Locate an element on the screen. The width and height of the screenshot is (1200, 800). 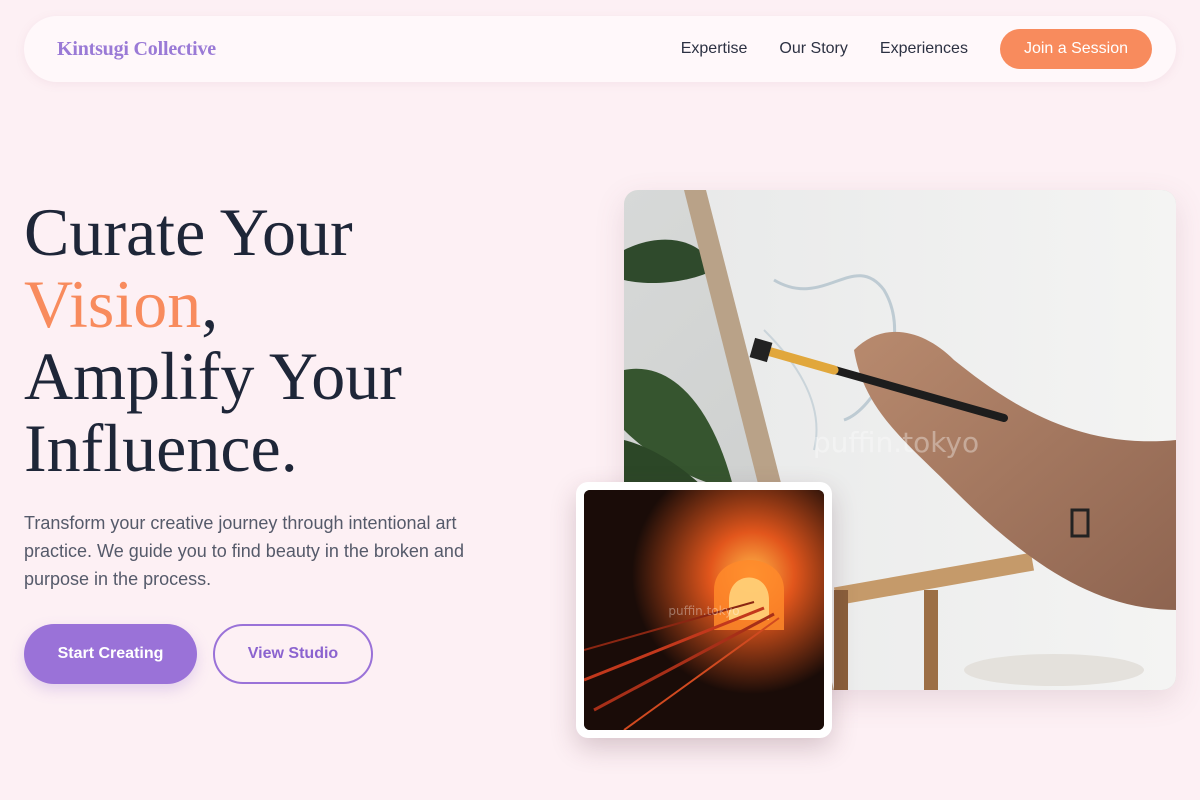
inset-photo-frame: puffin.tokyo is located at coordinates (704, 610).